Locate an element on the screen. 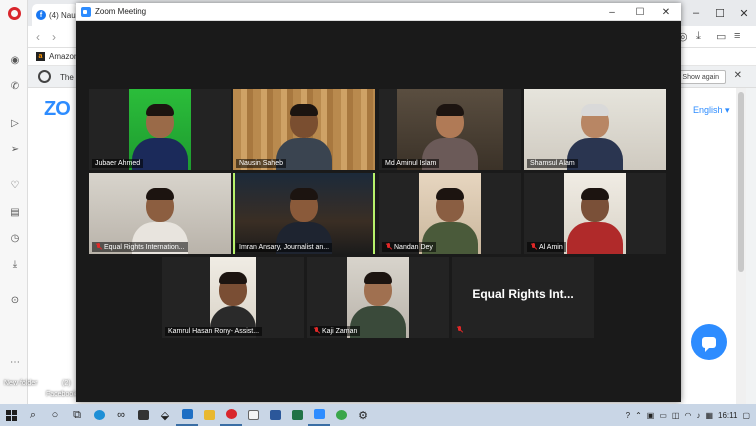 The height and width of the screenshot is (426, 756). participant-tile: Nausin Saheb is located at coordinates (304, 129).